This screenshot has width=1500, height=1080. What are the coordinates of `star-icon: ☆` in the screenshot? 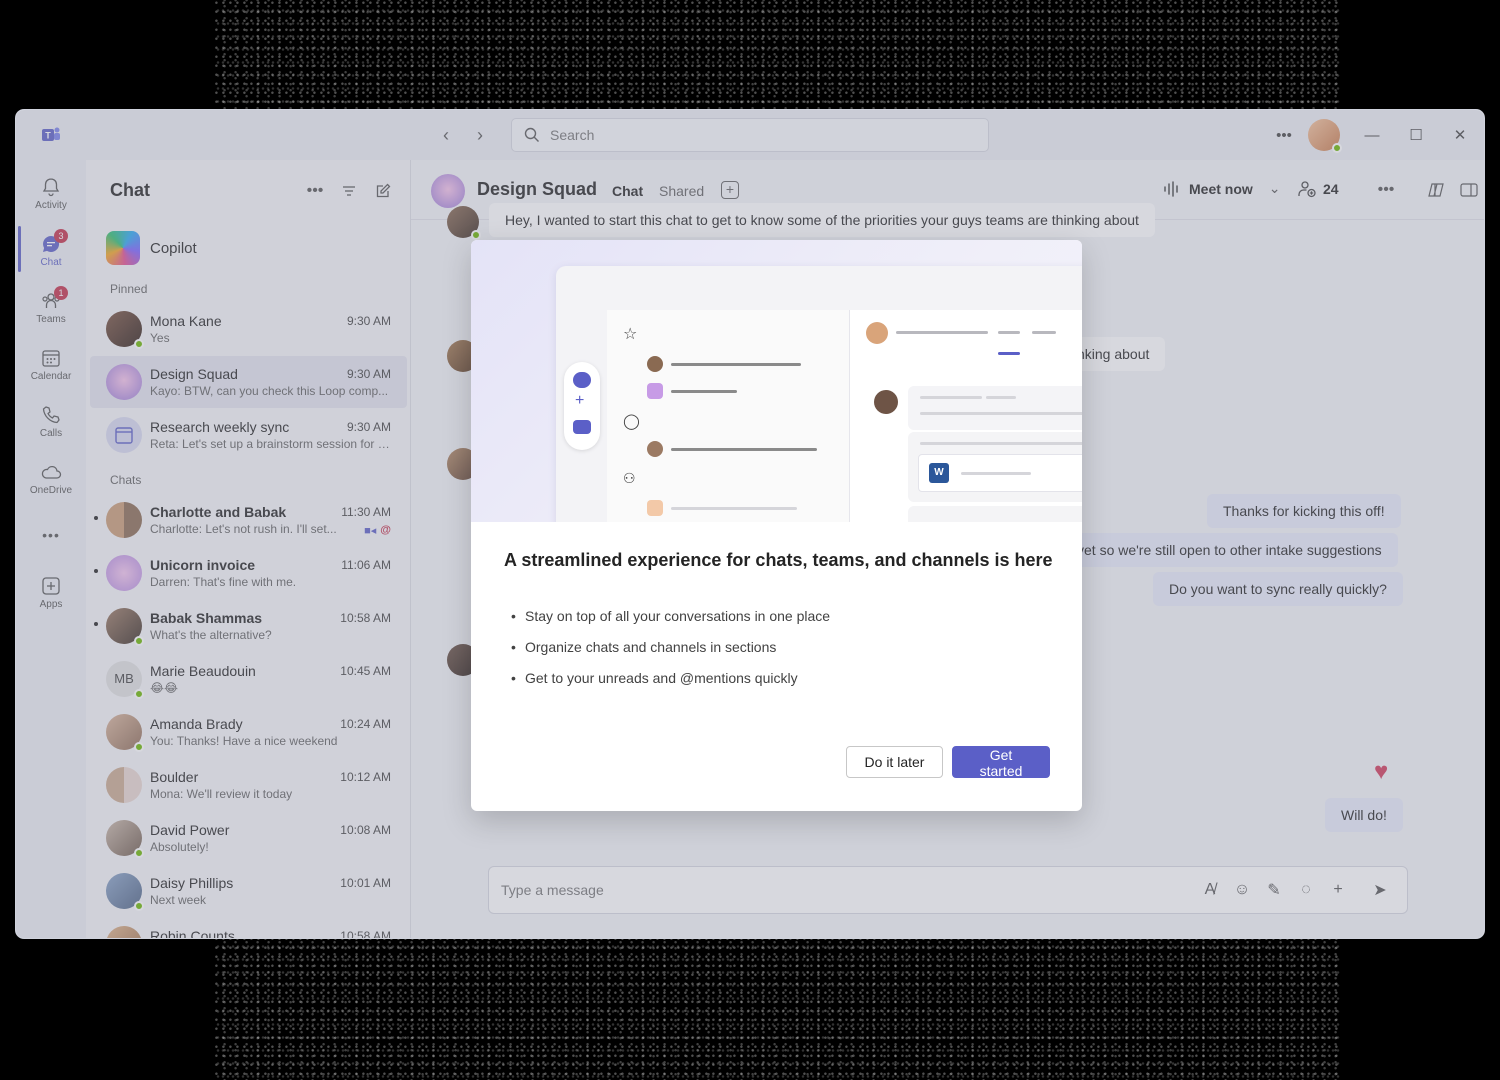 It's located at (630, 334).